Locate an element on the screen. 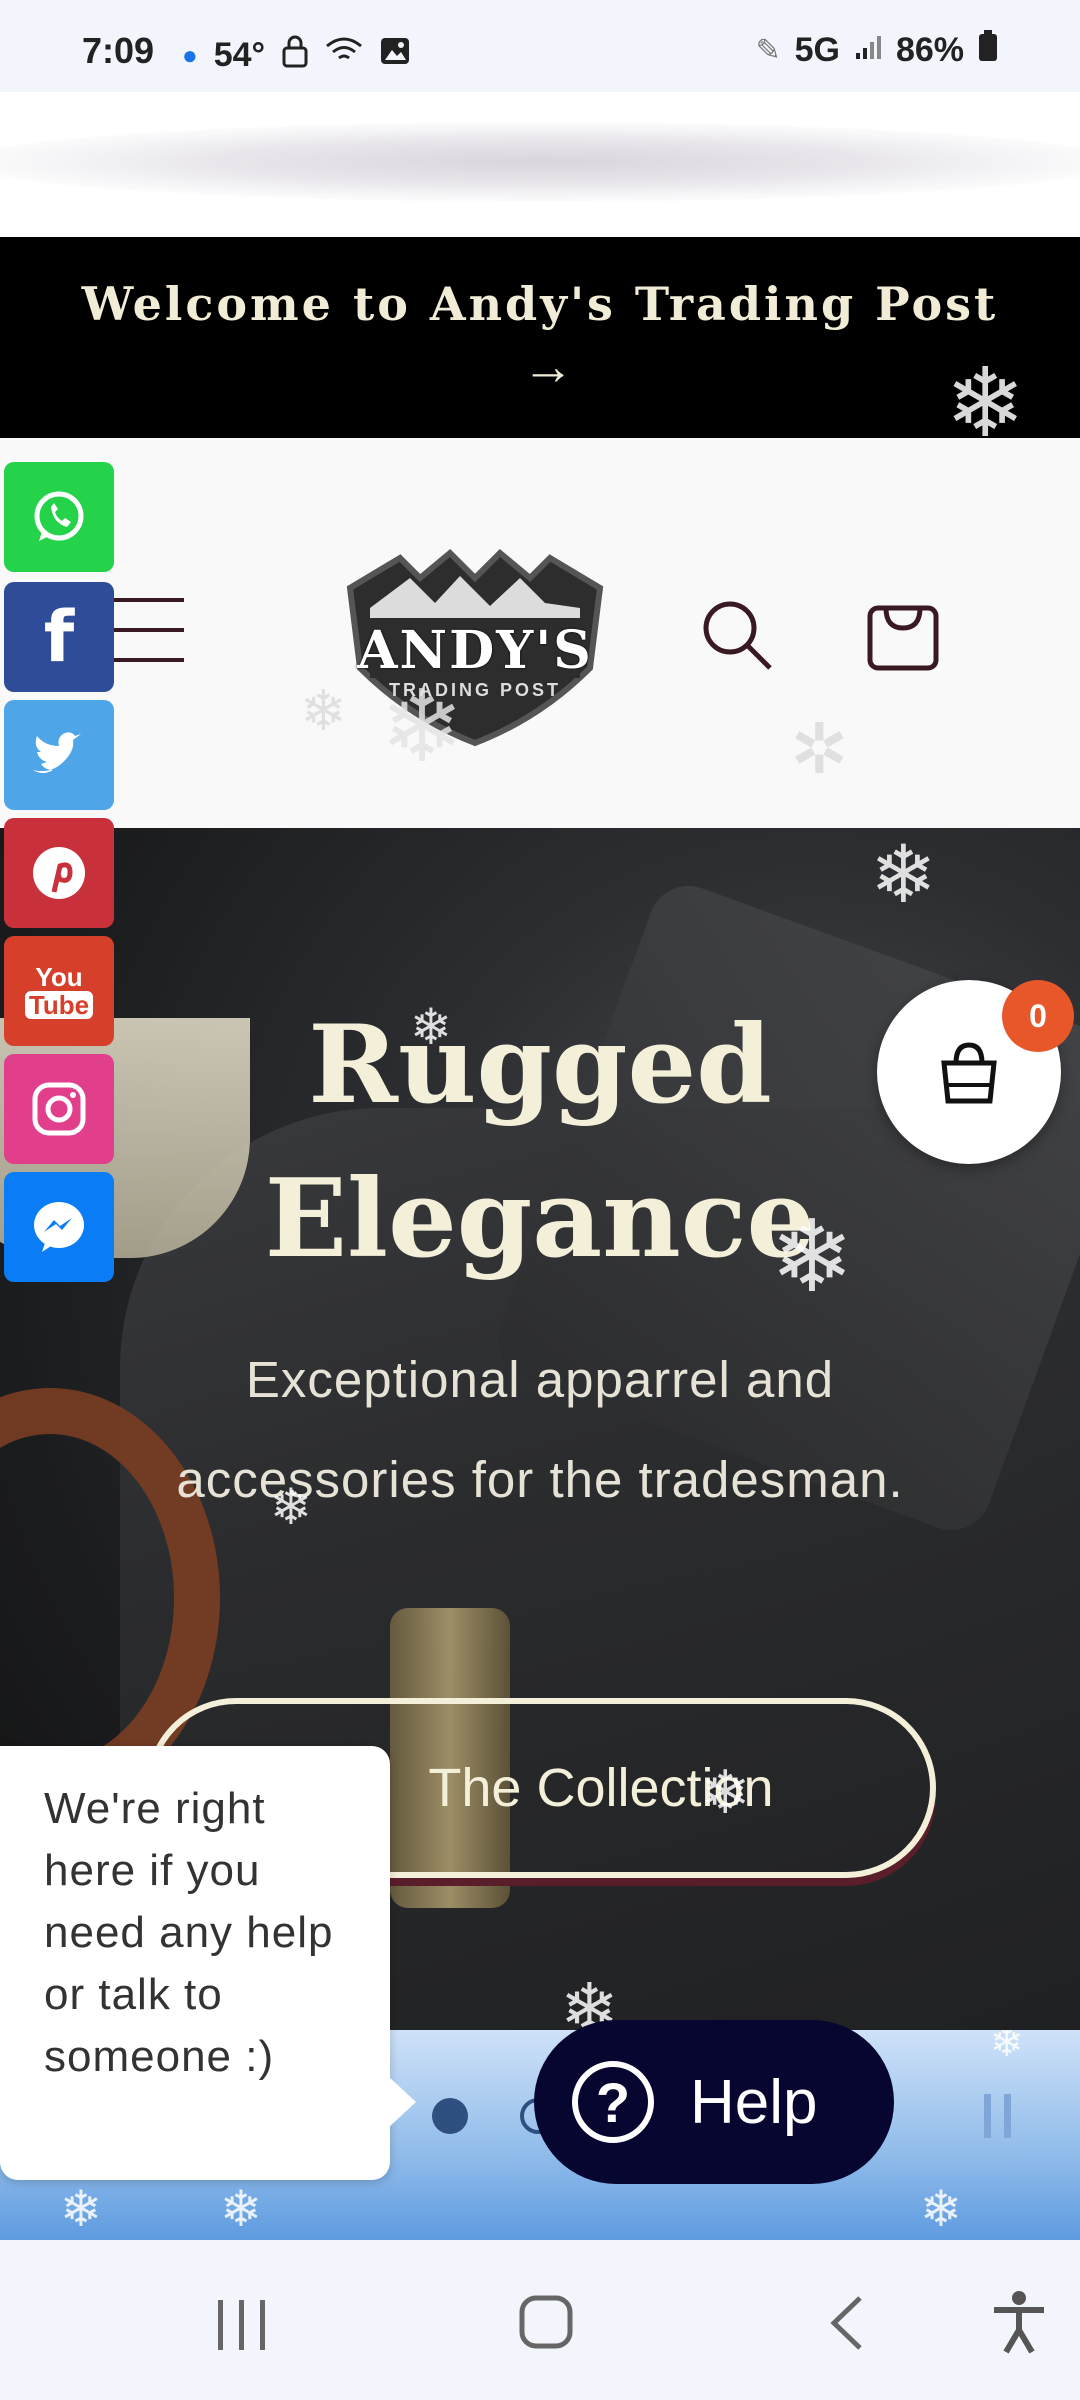 This screenshot has width=1080, height=2400. status-time: 7:09 is located at coordinates (118, 50).